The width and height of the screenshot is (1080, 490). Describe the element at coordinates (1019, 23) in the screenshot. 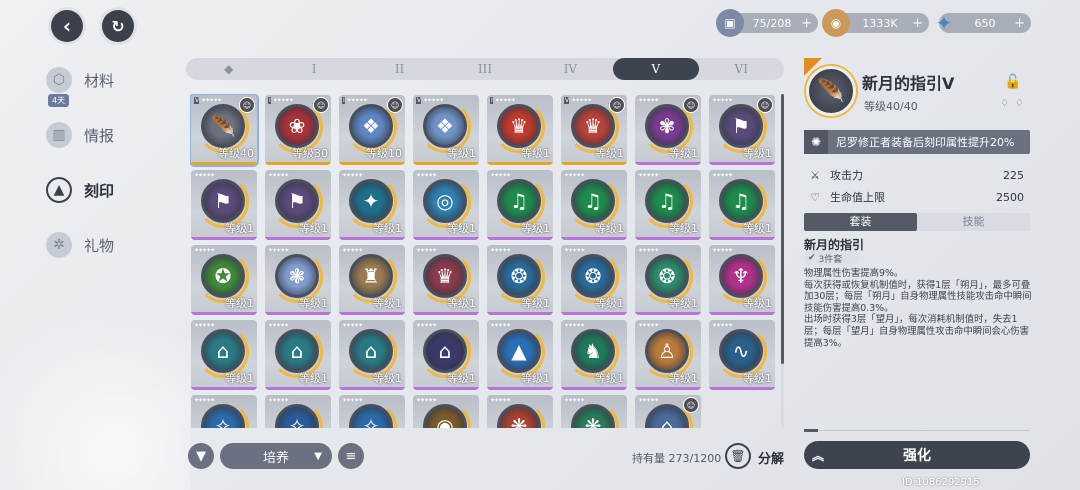

I see `add-crystal-button: +` at that location.